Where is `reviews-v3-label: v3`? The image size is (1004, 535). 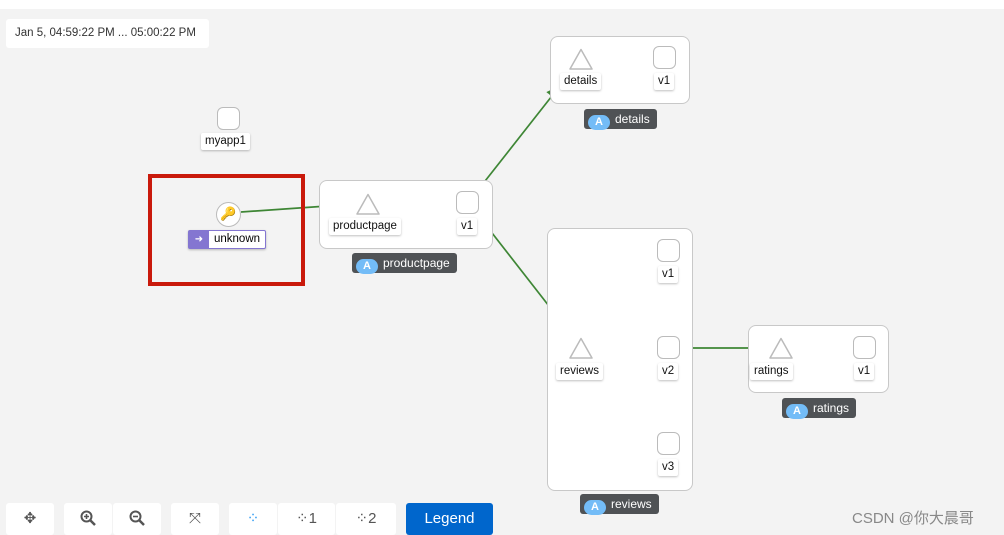 reviews-v3-label: v3 is located at coordinates (668, 467).